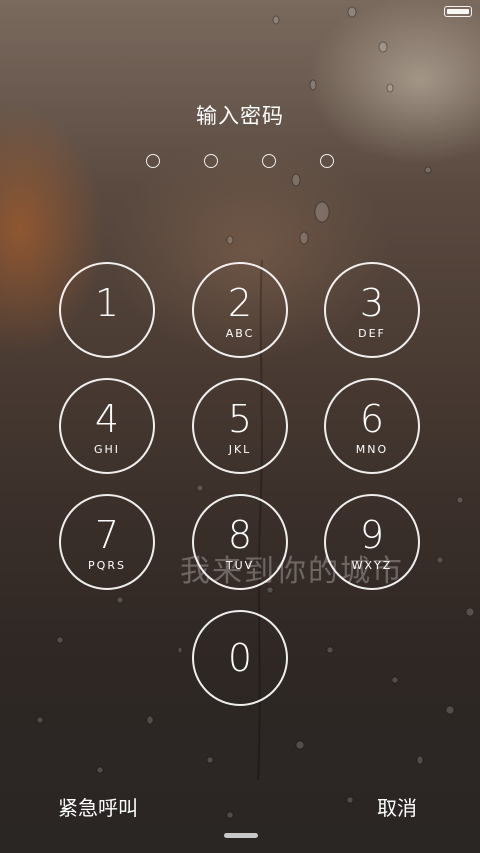 The height and width of the screenshot is (853, 480). I want to click on key-letters: TUV, so click(240, 565).